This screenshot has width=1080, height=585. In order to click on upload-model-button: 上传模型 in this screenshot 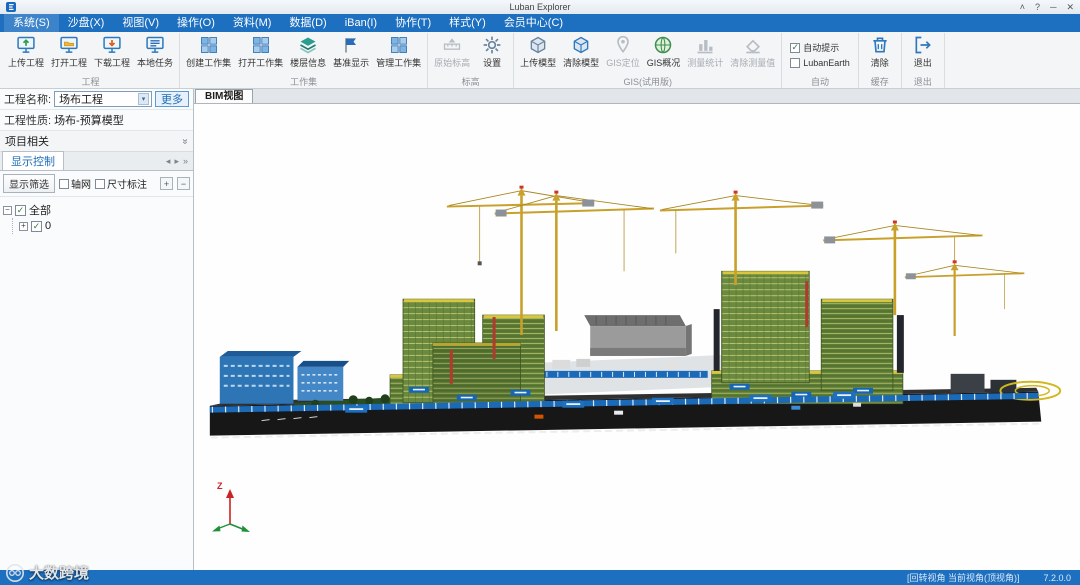, I will do `click(538, 51)`.